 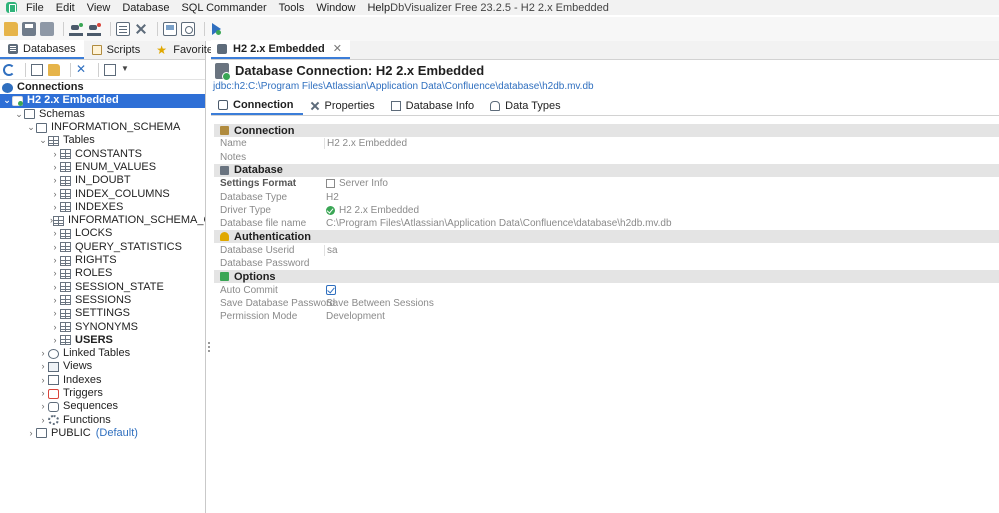 What do you see at coordinates (102, 220) in the screenshot?
I see `tree-node-table: › INFORMATION_SCHEMA_CATALOG` at bounding box center [102, 220].